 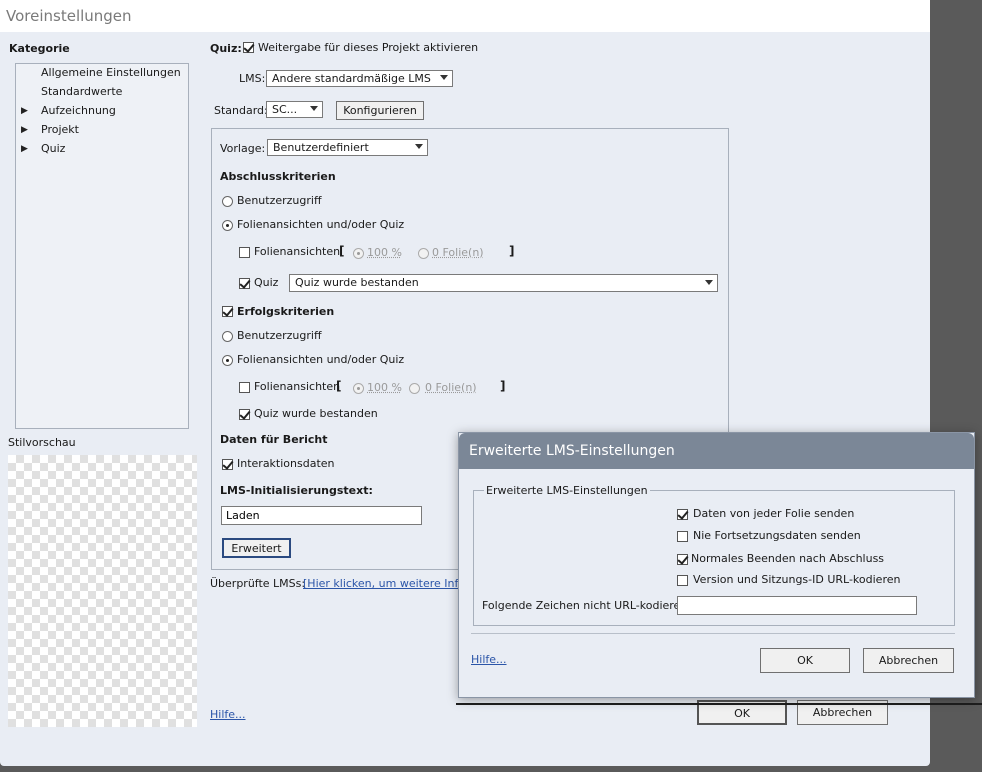 I want to click on success-slide-views-label: Folienansichten, so click(x=297, y=386).